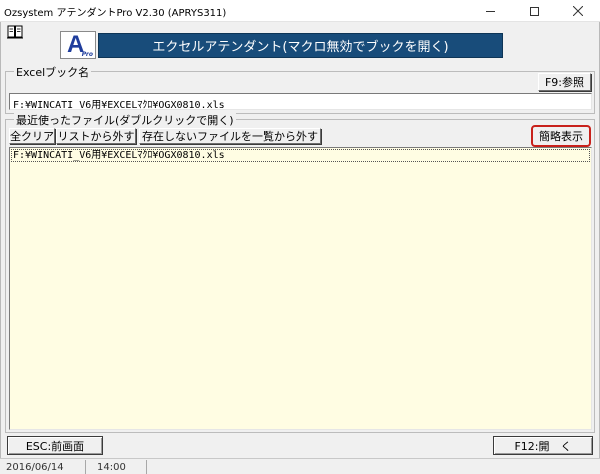 This screenshot has height=474, width=600. I want to click on maximize-icon, so click(534, 11).